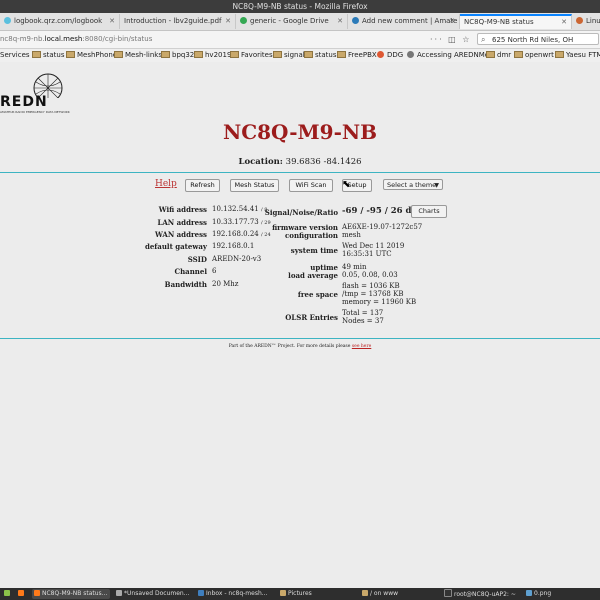 This screenshot has width=600, height=600. What do you see at coordinates (202, 185) in the screenshot?
I see `refresh-button: Refresh` at bounding box center [202, 185].